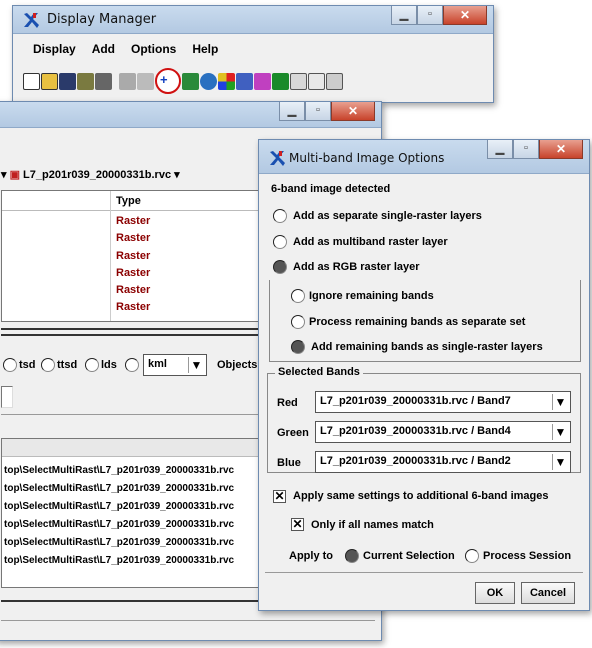  What do you see at coordinates (226, 81) in the screenshot?
I see `color-grid-icon` at bounding box center [226, 81].